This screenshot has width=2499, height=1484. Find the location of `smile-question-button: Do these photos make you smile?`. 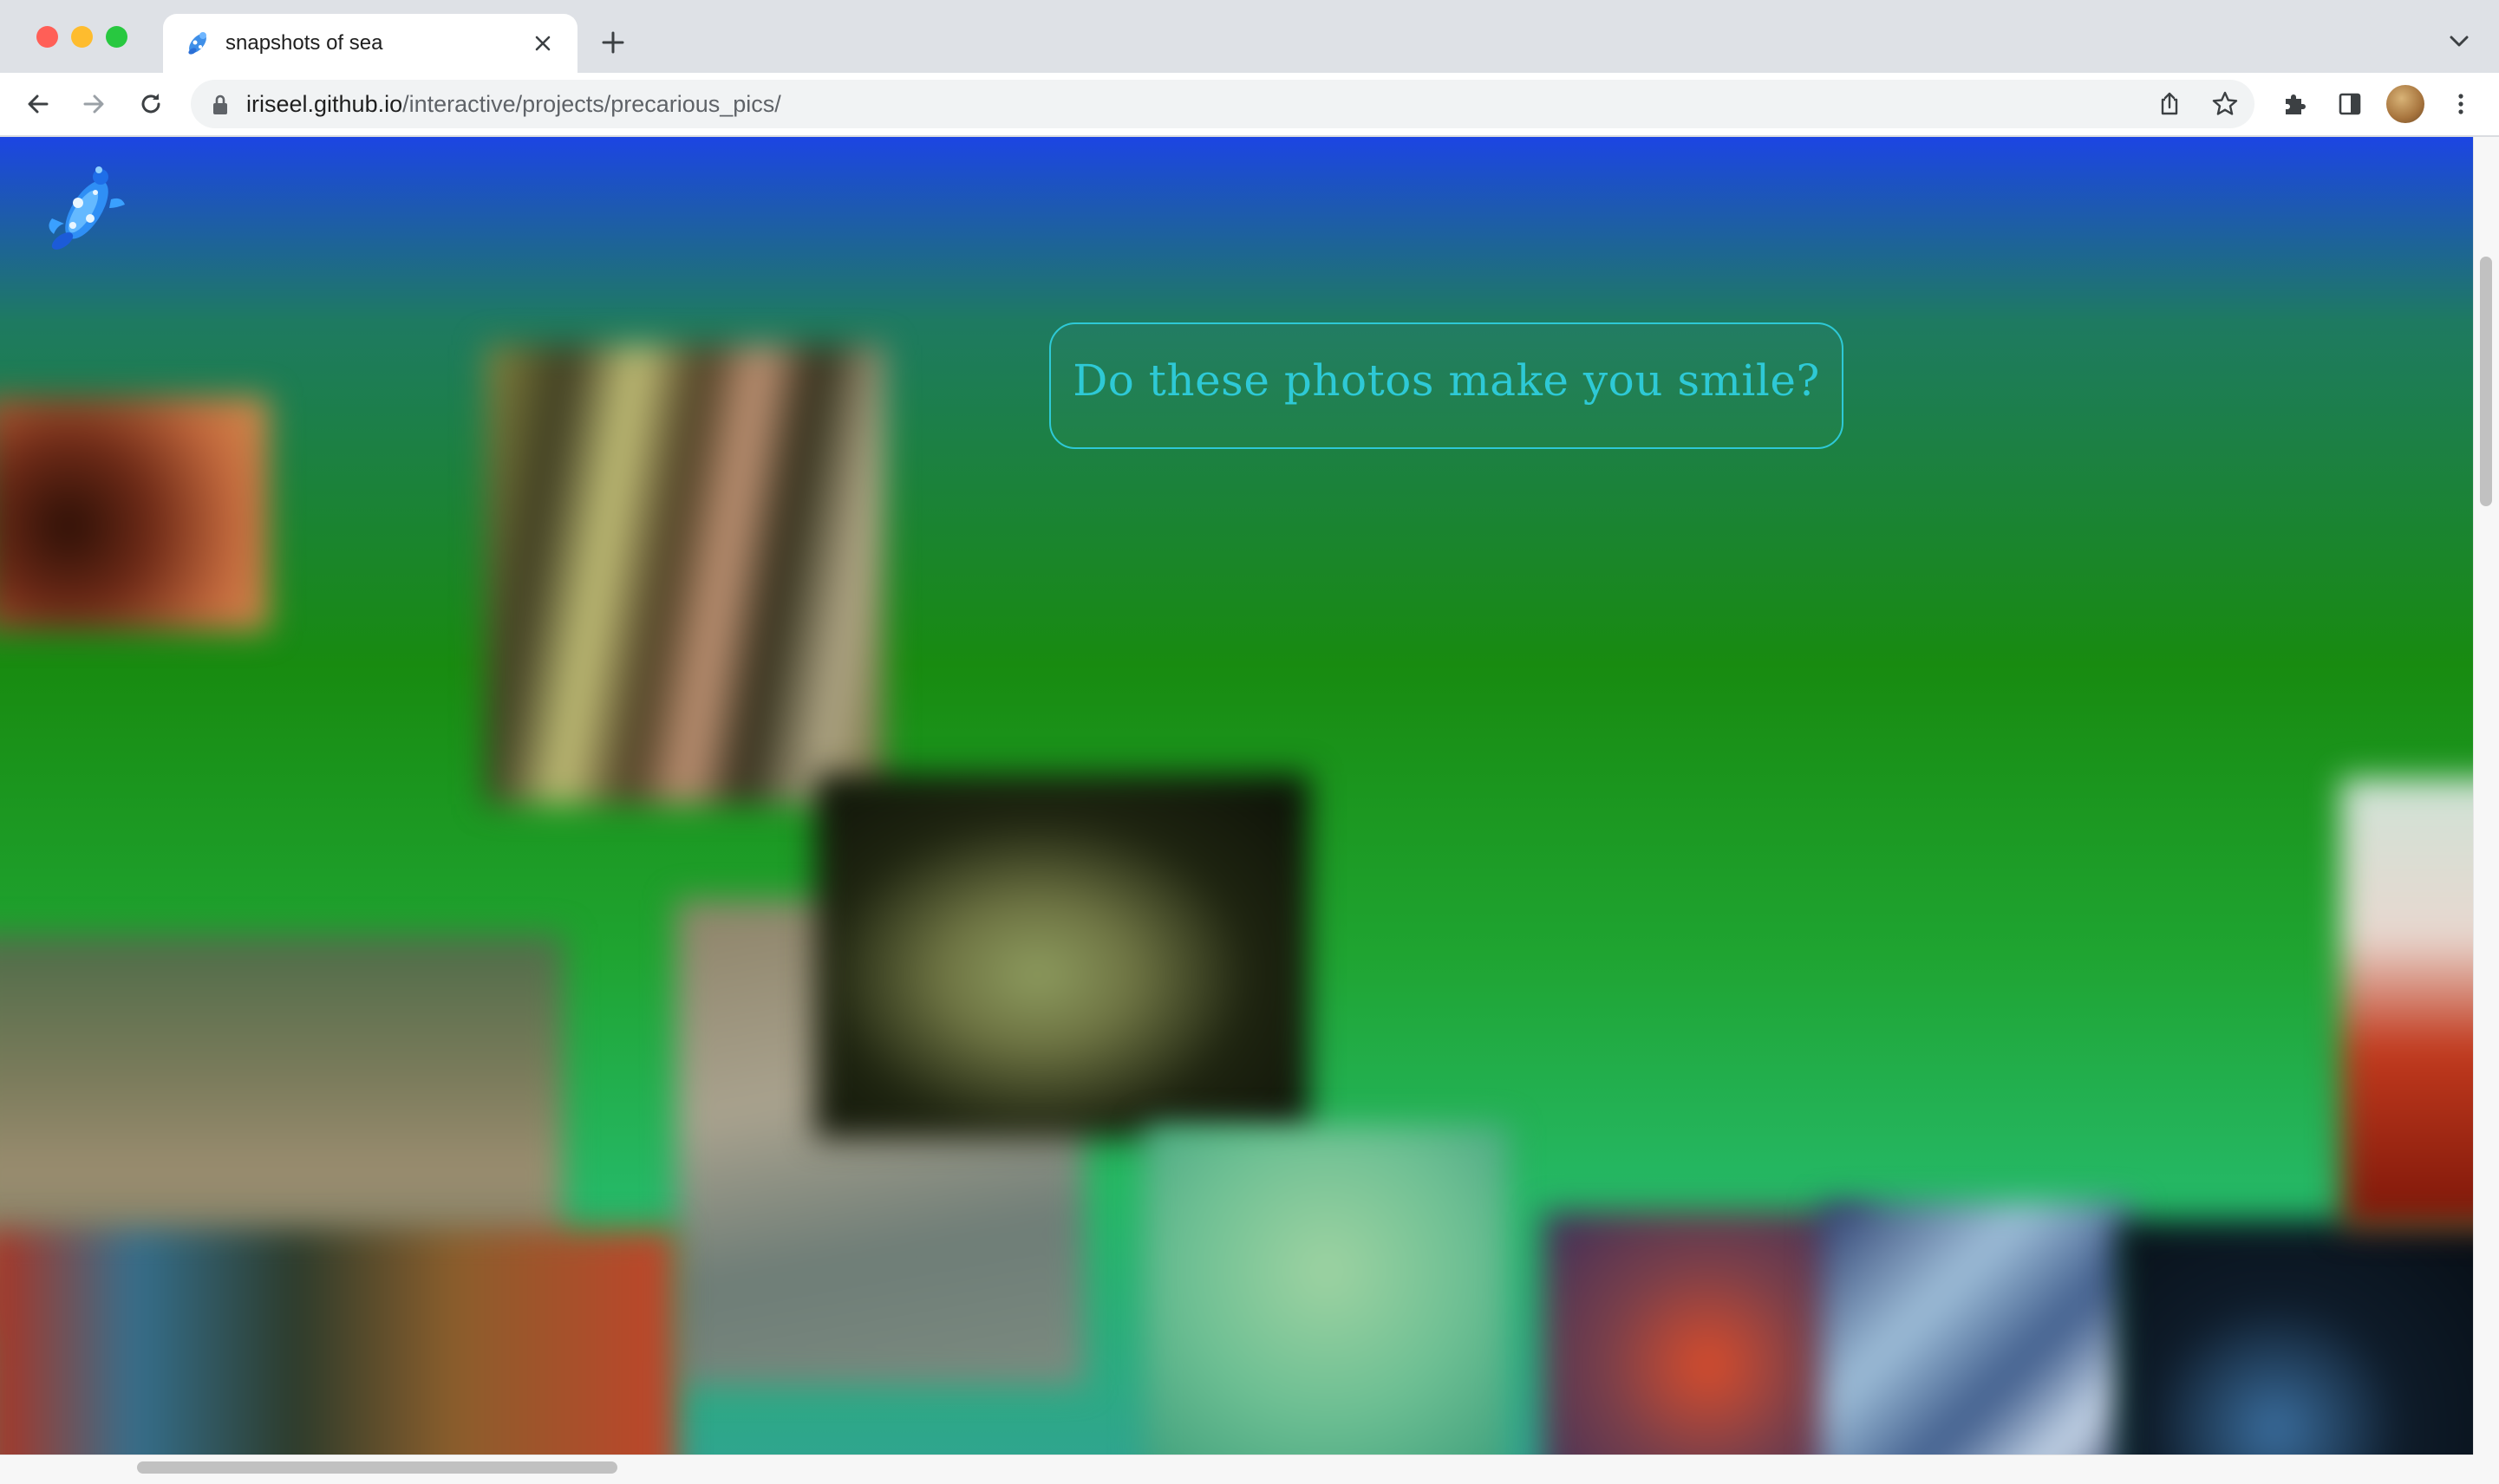

smile-question-button: Do these photos make you smile? is located at coordinates (1446, 385).